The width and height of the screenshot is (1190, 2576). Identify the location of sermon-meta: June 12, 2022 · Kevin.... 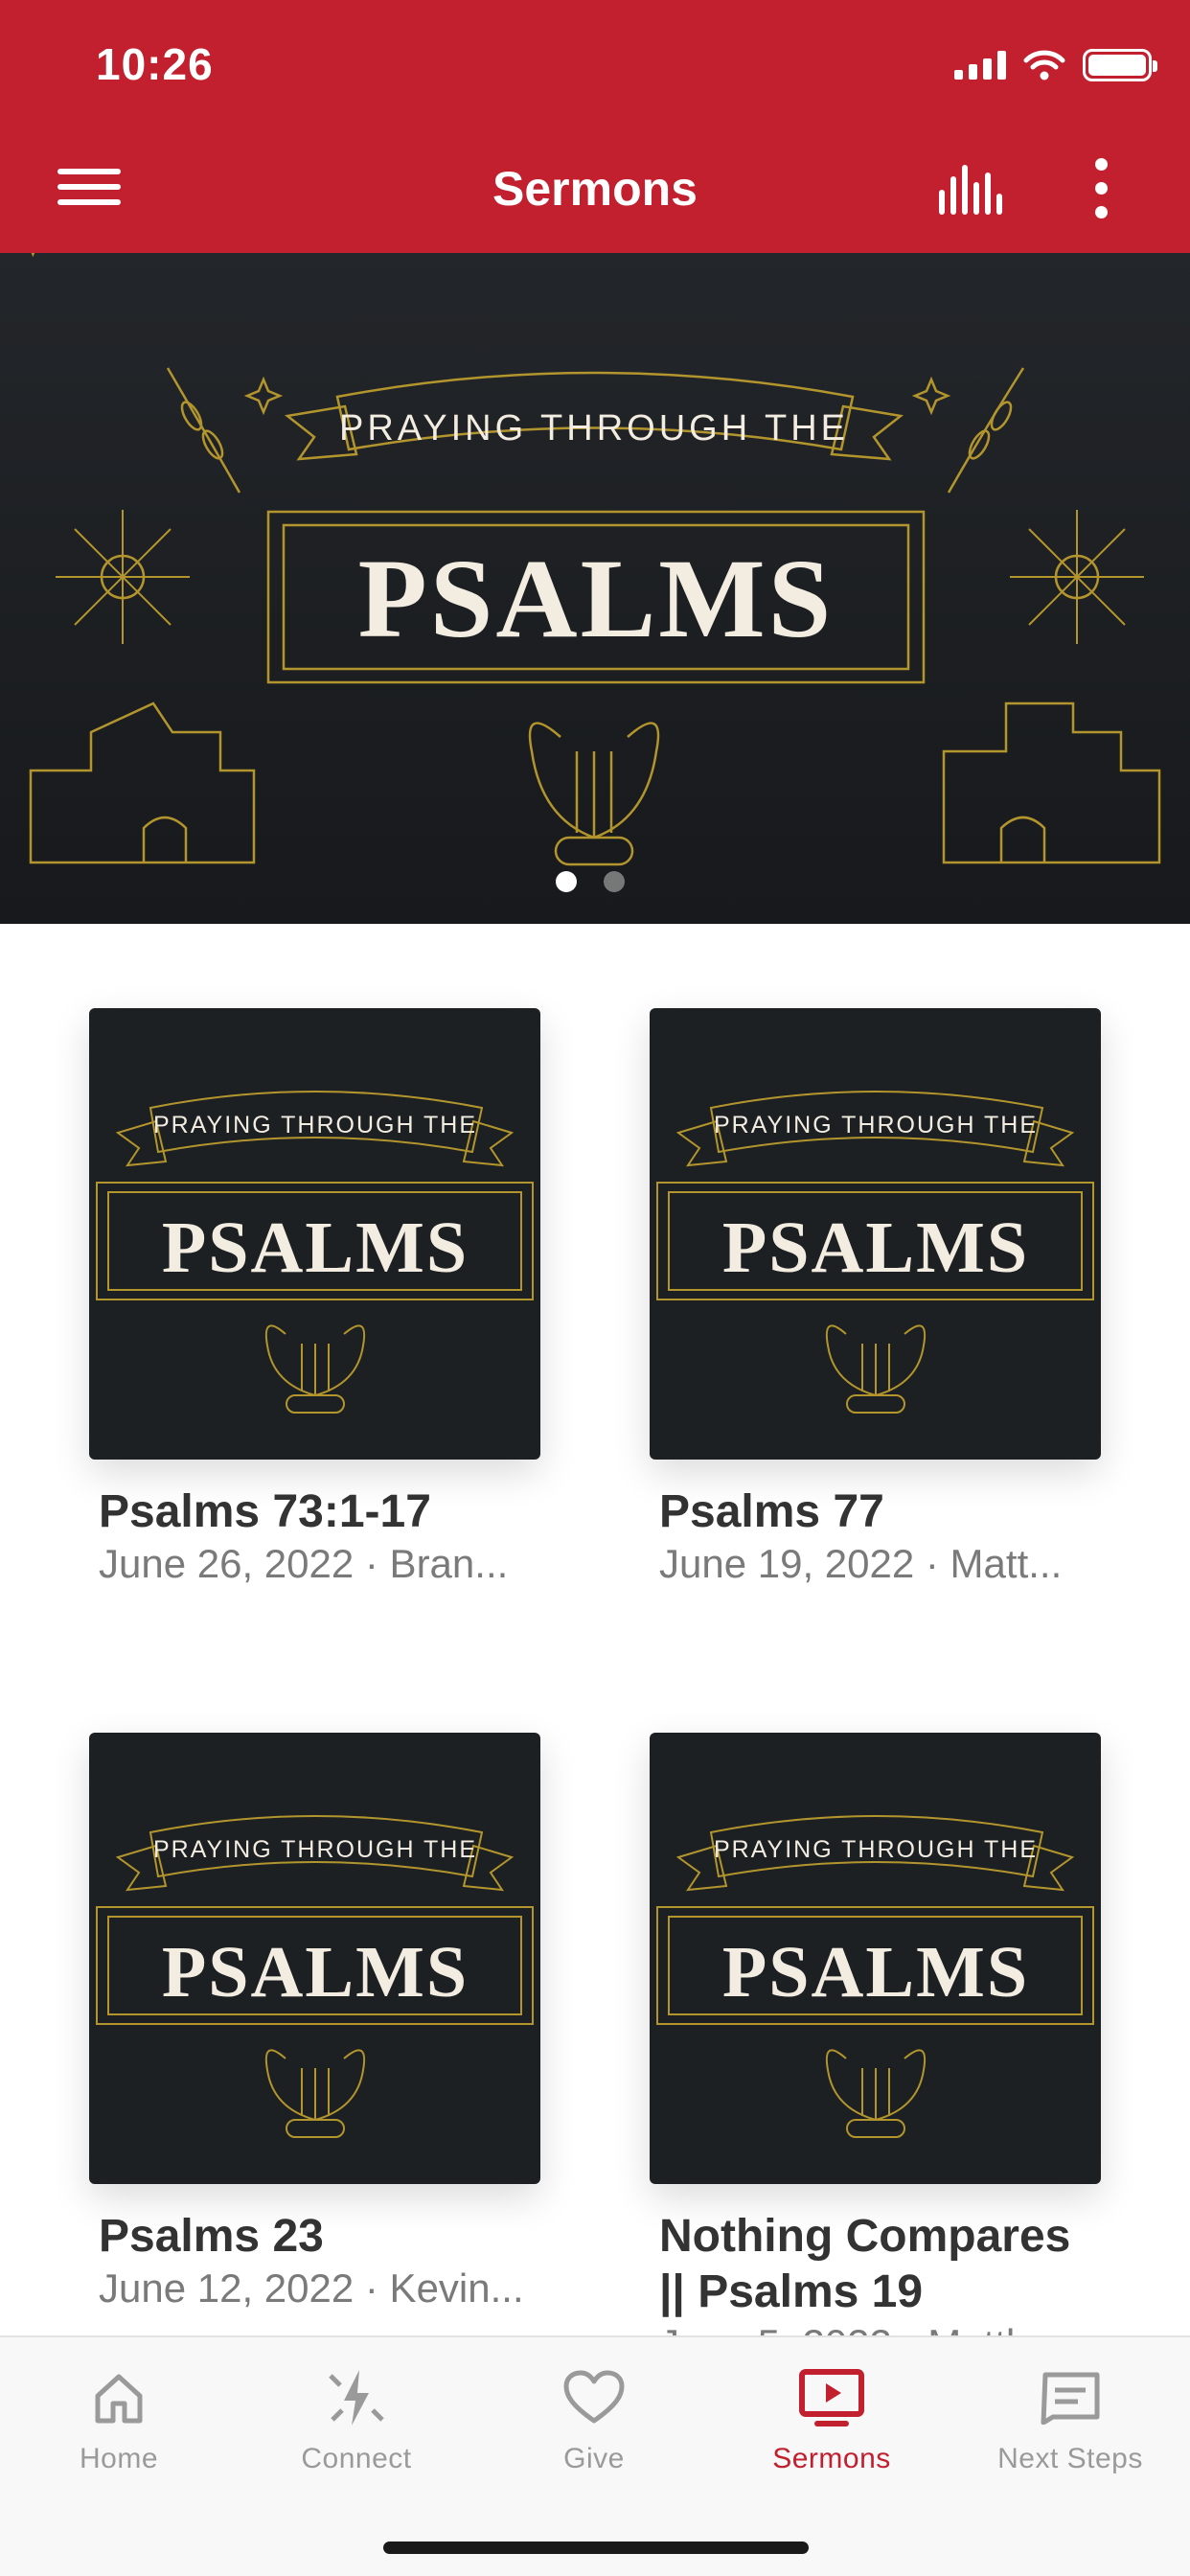
(311, 2288).